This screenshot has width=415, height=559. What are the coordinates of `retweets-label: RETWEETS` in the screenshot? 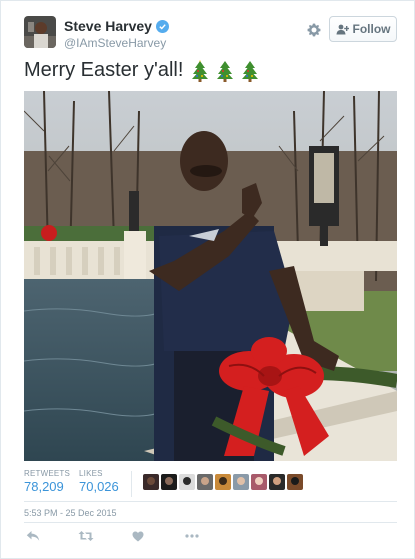 It's located at (47, 473).